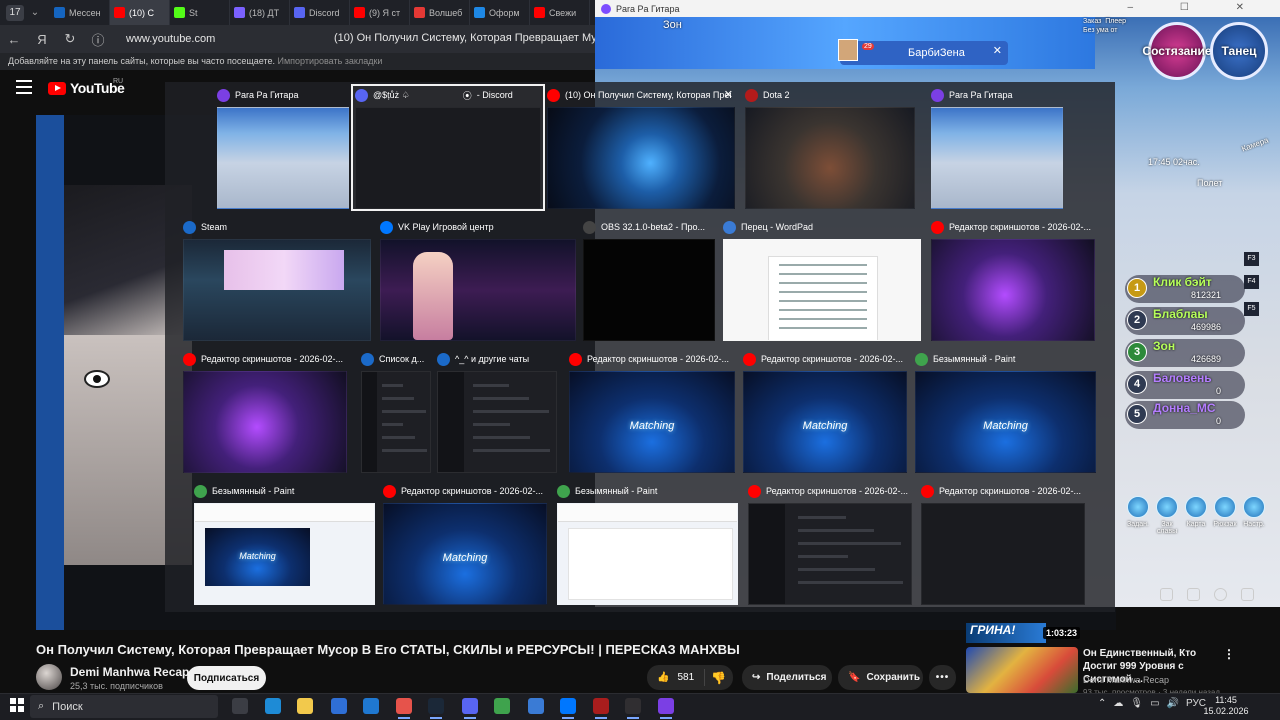 The height and width of the screenshot is (720, 1280). Describe the element at coordinates (1154, 703) in the screenshot. I see `network-icon: ▭` at that location.